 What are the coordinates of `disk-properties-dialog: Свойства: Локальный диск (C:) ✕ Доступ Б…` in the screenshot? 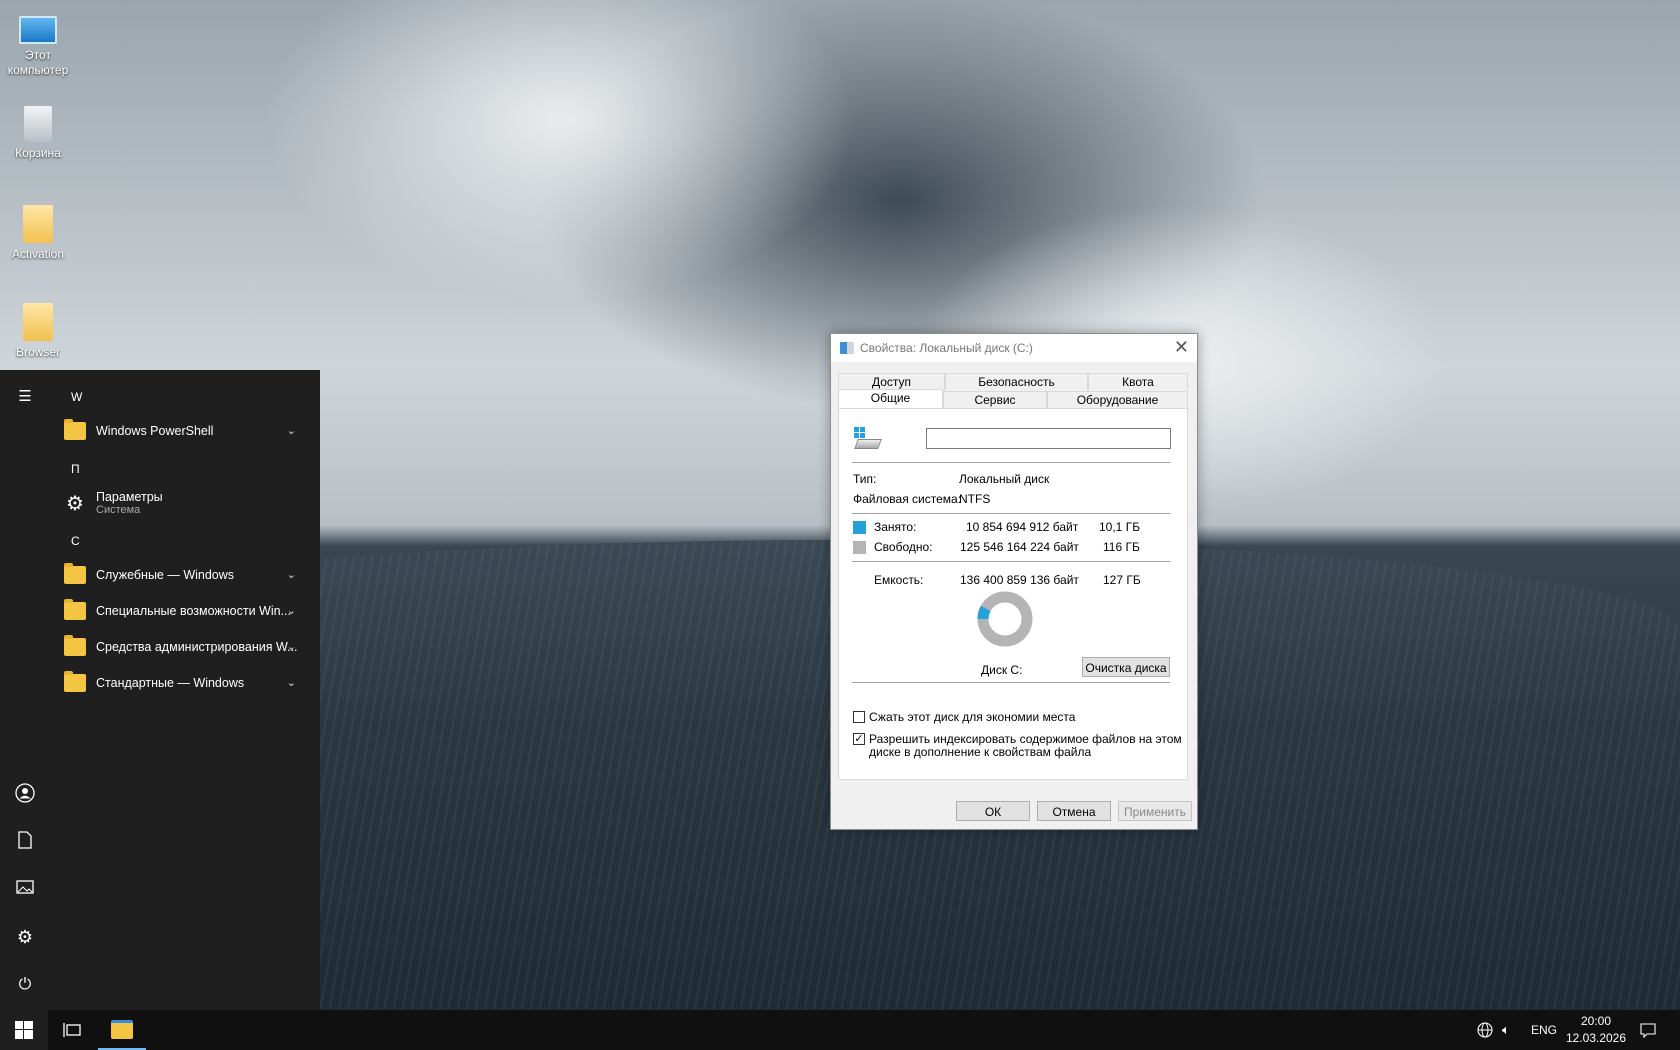 It's located at (1014, 581).